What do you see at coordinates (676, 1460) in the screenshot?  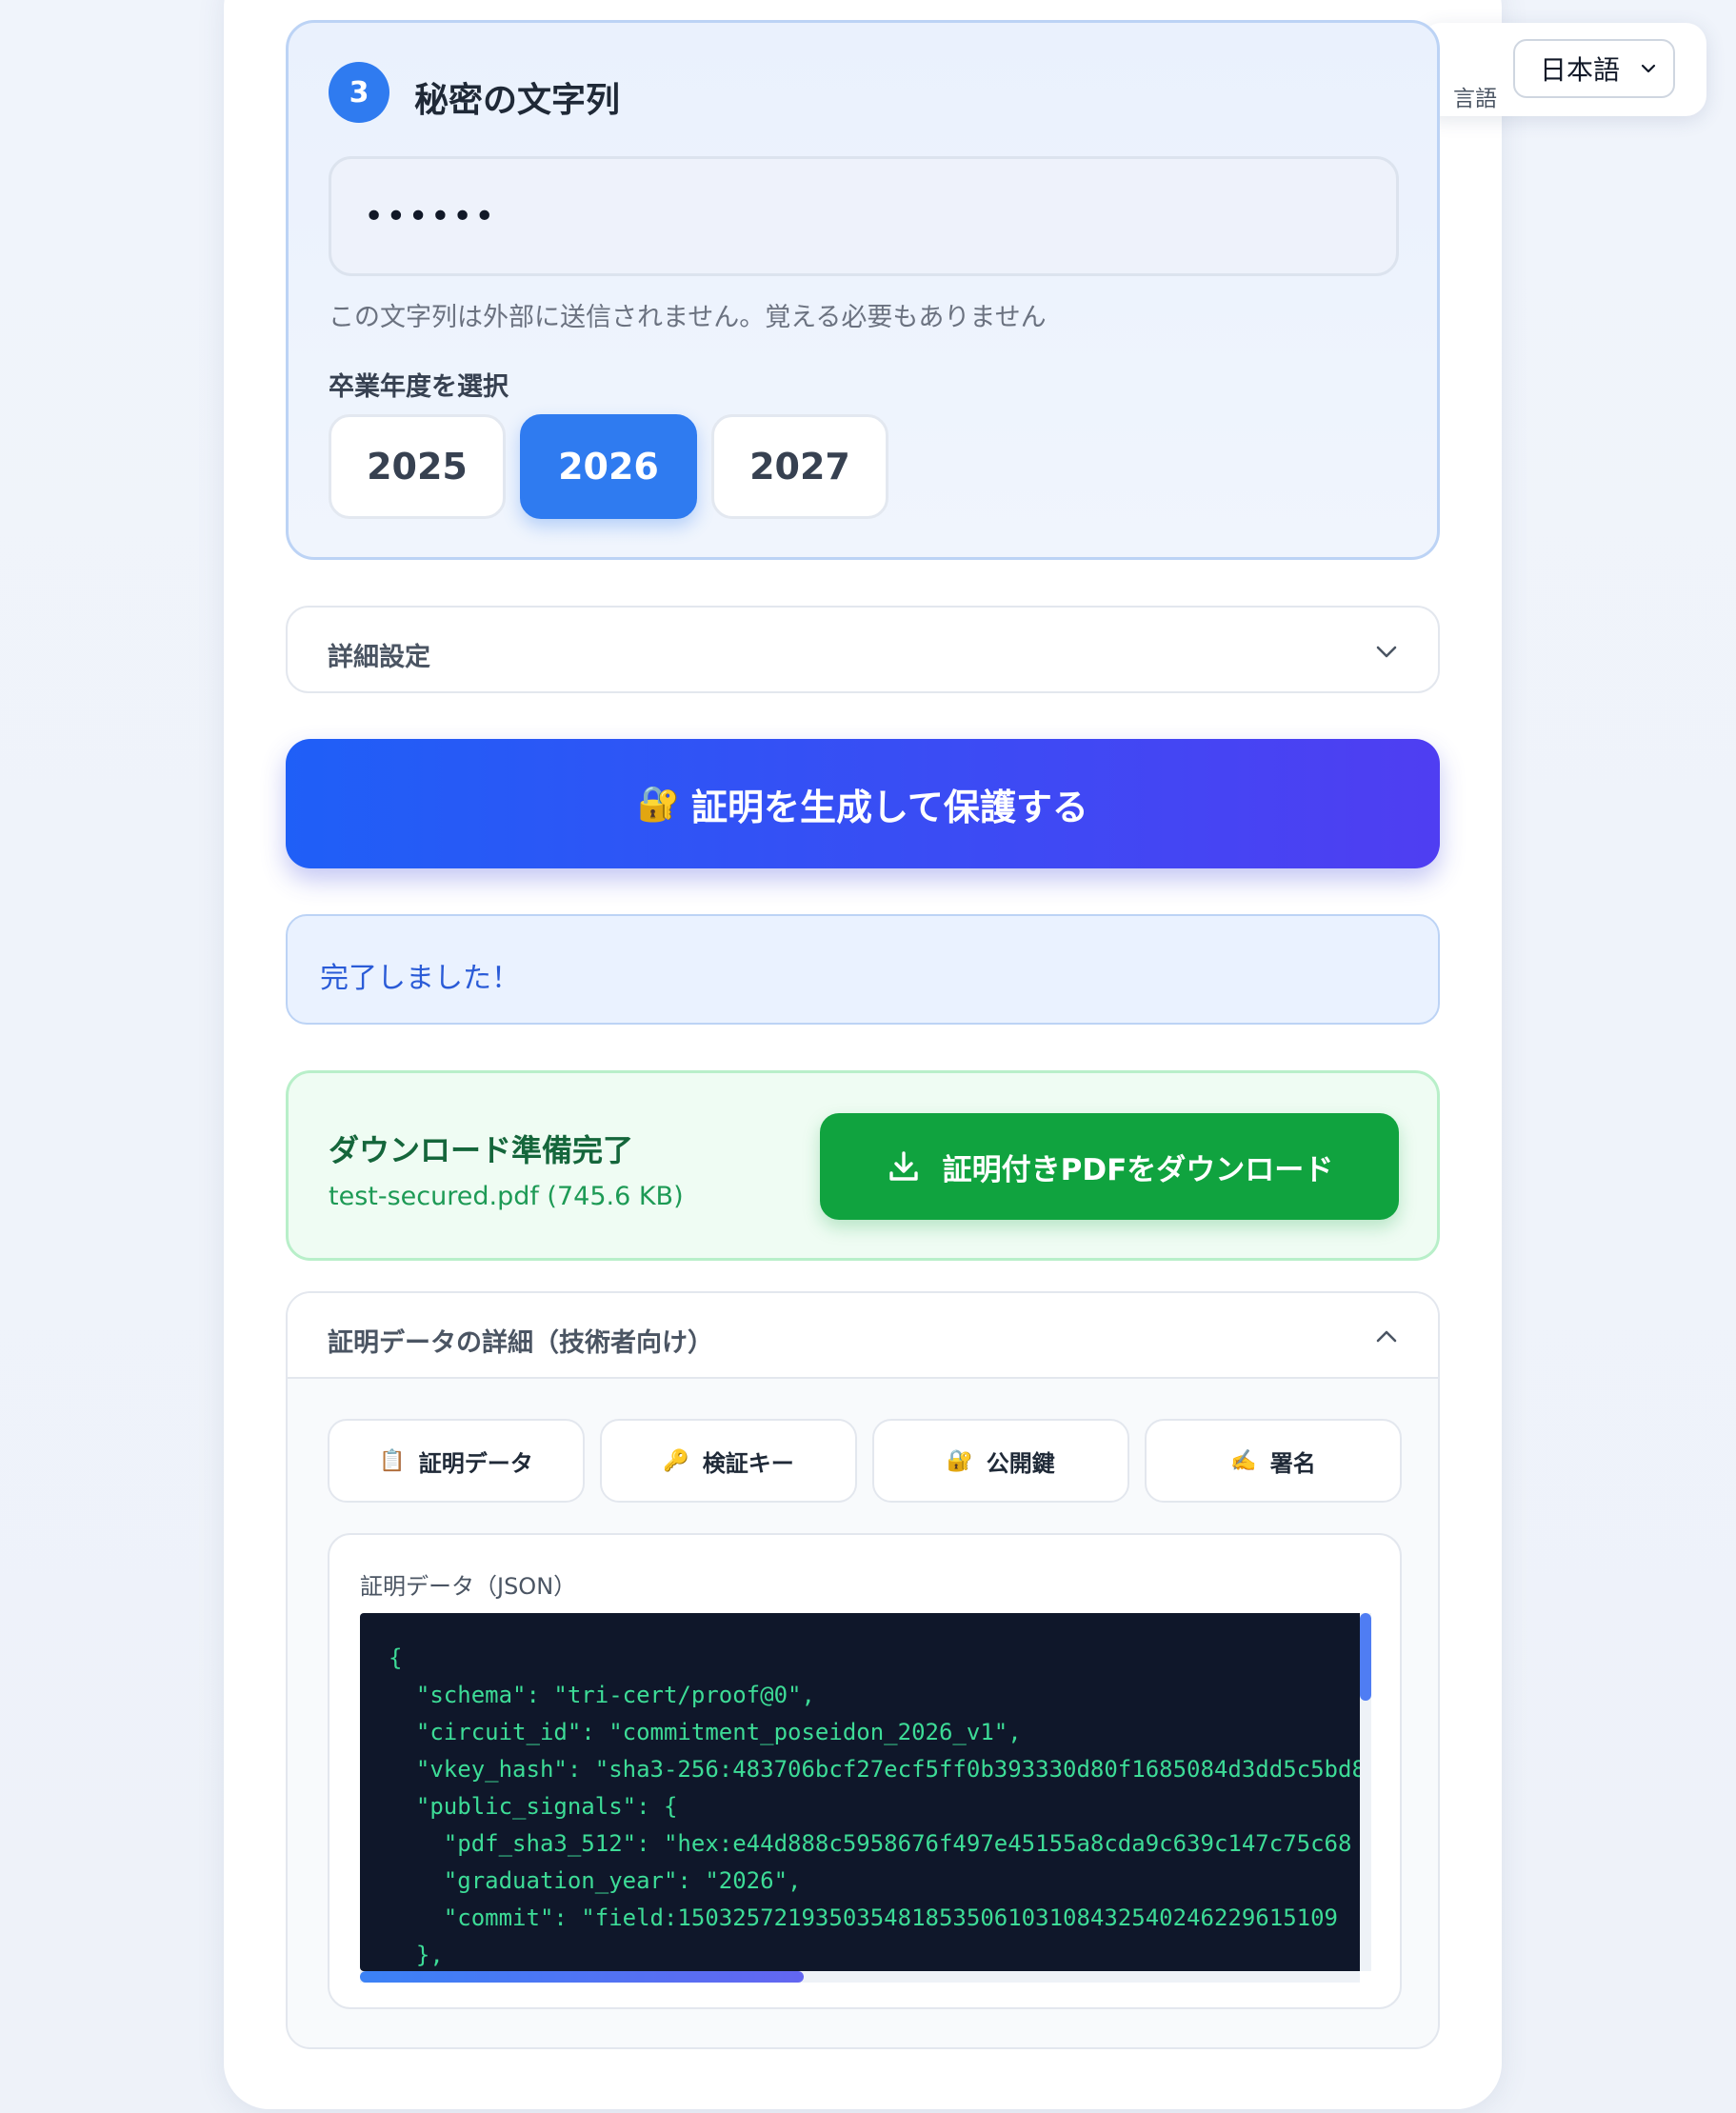 I see `key-icon: 🔑` at bounding box center [676, 1460].